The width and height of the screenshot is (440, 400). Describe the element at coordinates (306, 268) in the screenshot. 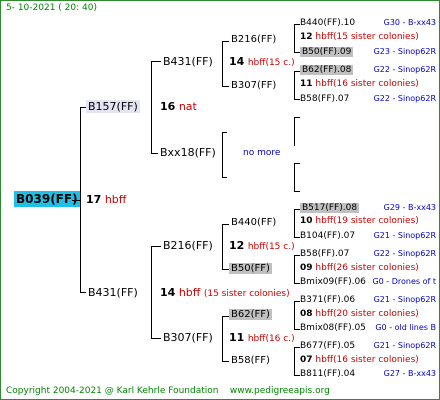

I see `gen3-number-3: 09` at that location.